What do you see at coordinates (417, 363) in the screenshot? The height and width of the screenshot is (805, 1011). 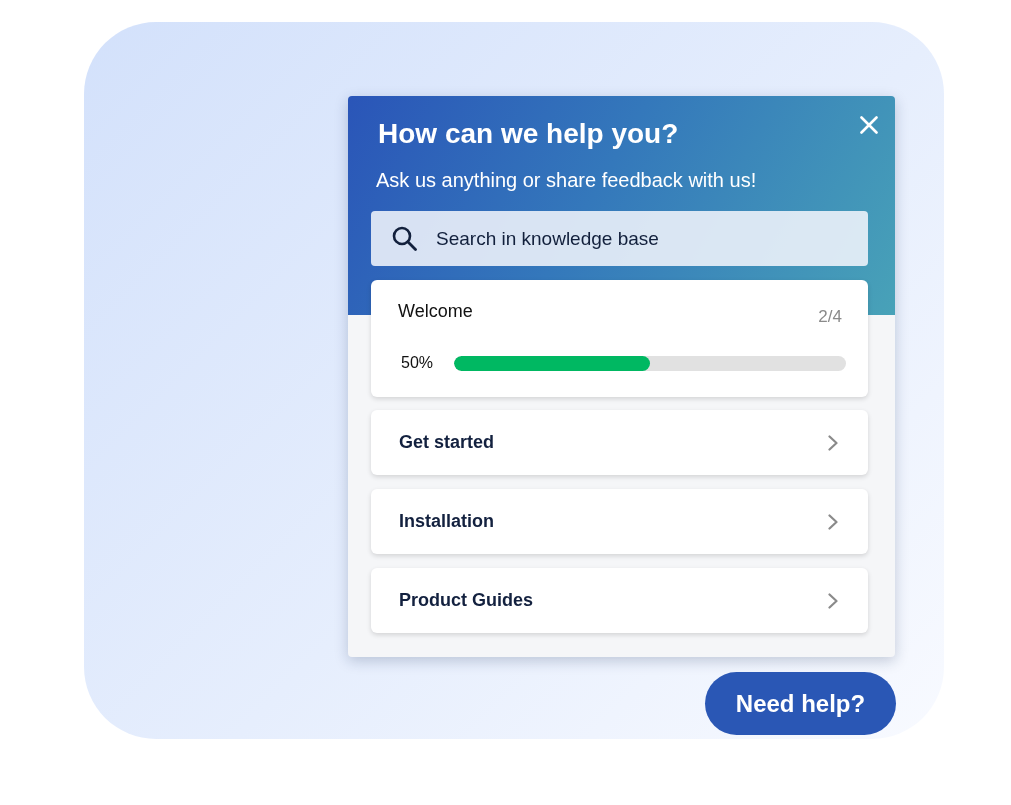 I see `progress-percent: 50%` at bounding box center [417, 363].